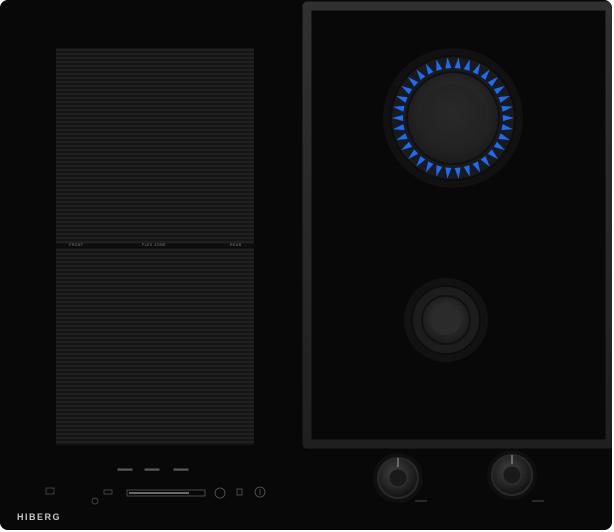 The width and height of the screenshot is (614, 532). What do you see at coordinates (236, 245) in the screenshot?
I see `zone-label-rear: rear` at bounding box center [236, 245].